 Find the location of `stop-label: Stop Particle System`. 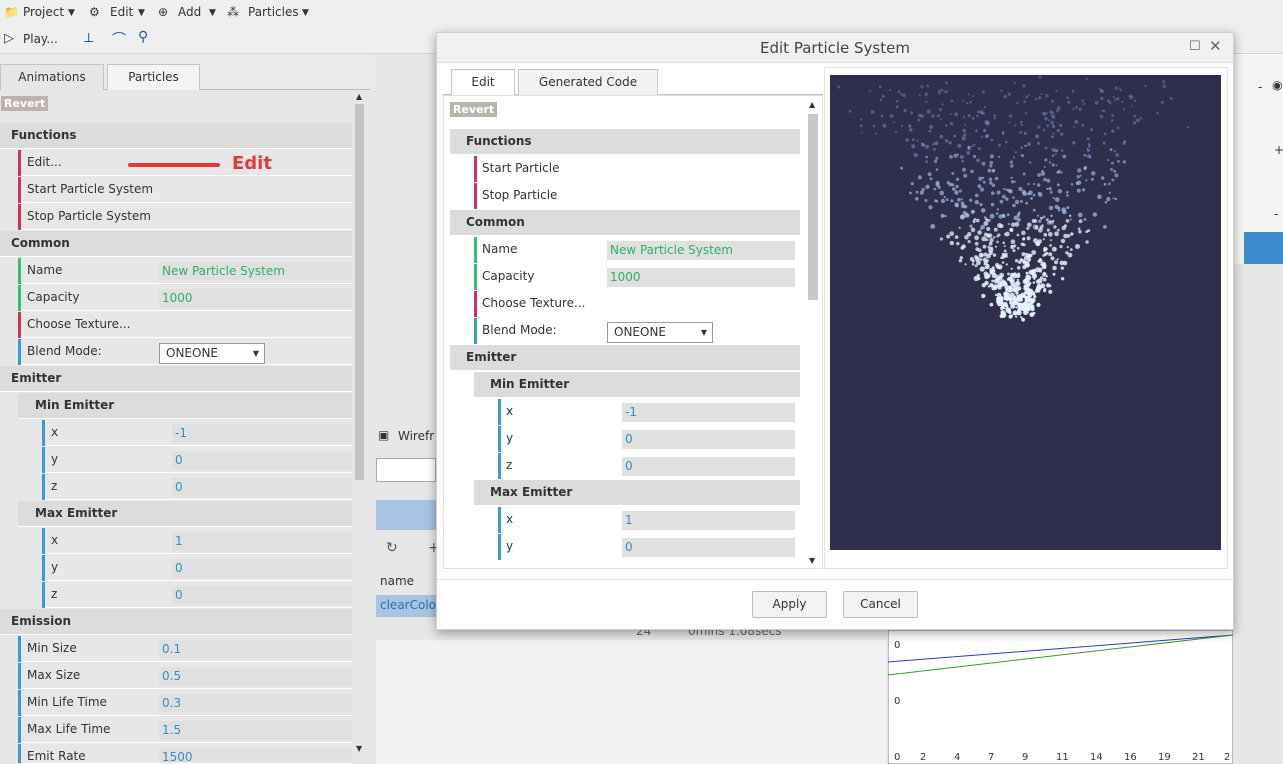

stop-label: Stop Particle System is located at coordinates (89, 216).